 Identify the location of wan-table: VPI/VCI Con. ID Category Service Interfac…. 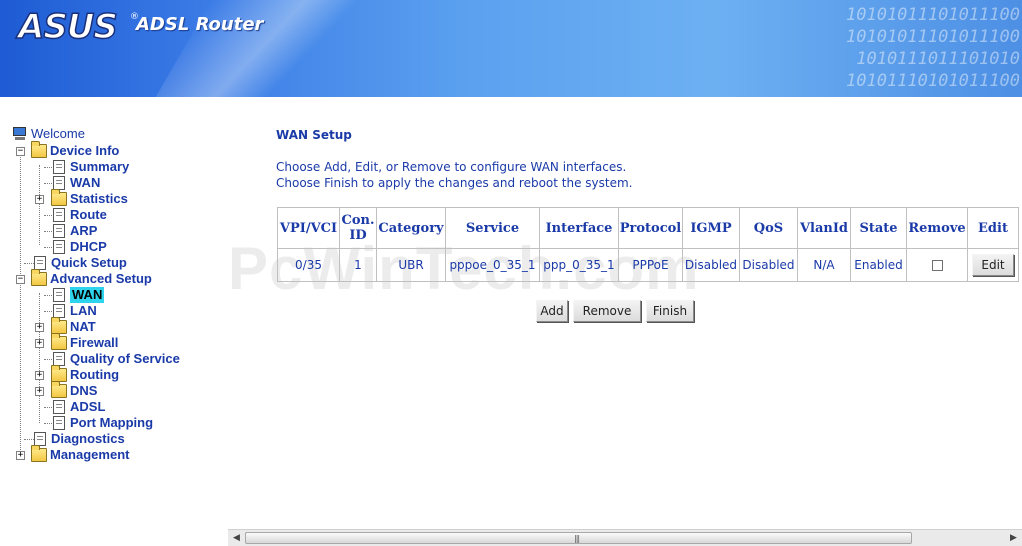
(648, 244).